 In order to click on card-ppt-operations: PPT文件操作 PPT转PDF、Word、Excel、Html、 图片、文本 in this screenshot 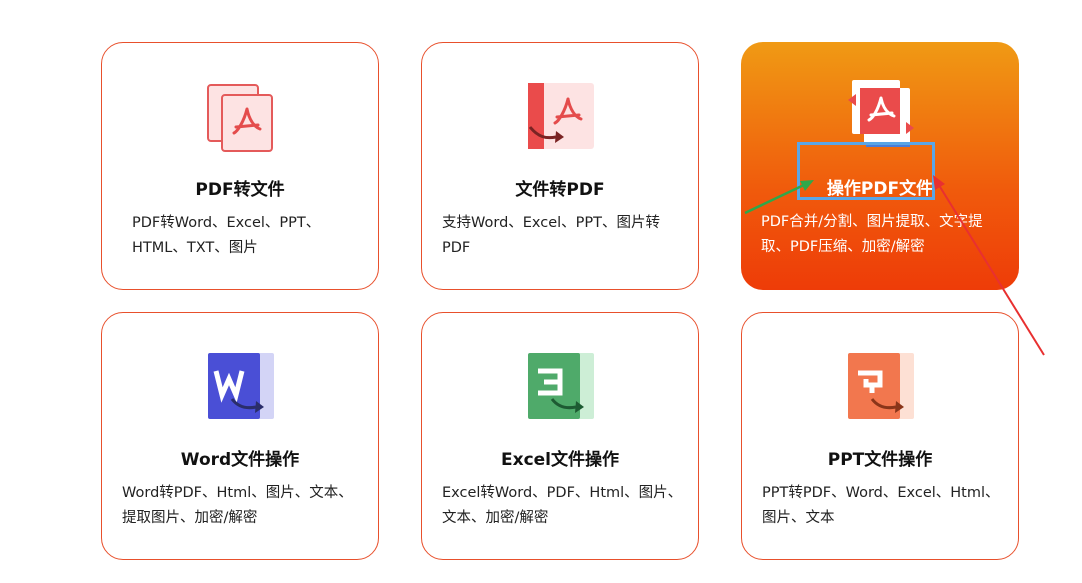, I will do `click(880, 436)`.